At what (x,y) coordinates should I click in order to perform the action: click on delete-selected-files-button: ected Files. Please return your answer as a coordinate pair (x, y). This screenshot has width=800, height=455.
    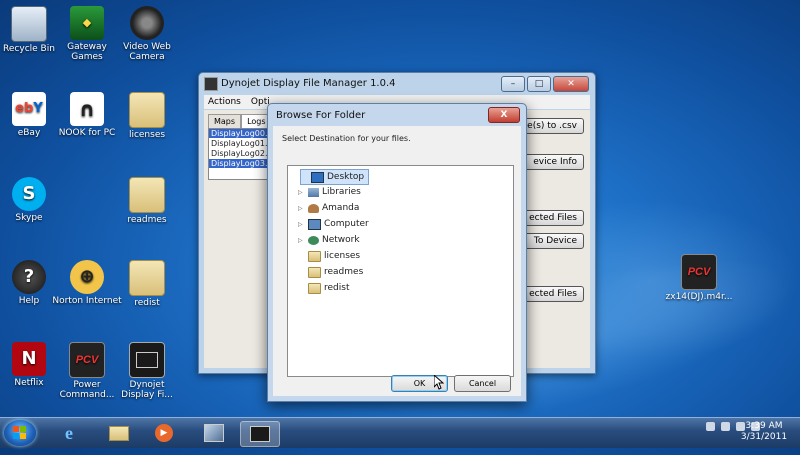
    Looking at the image, I should click on (551, 294).